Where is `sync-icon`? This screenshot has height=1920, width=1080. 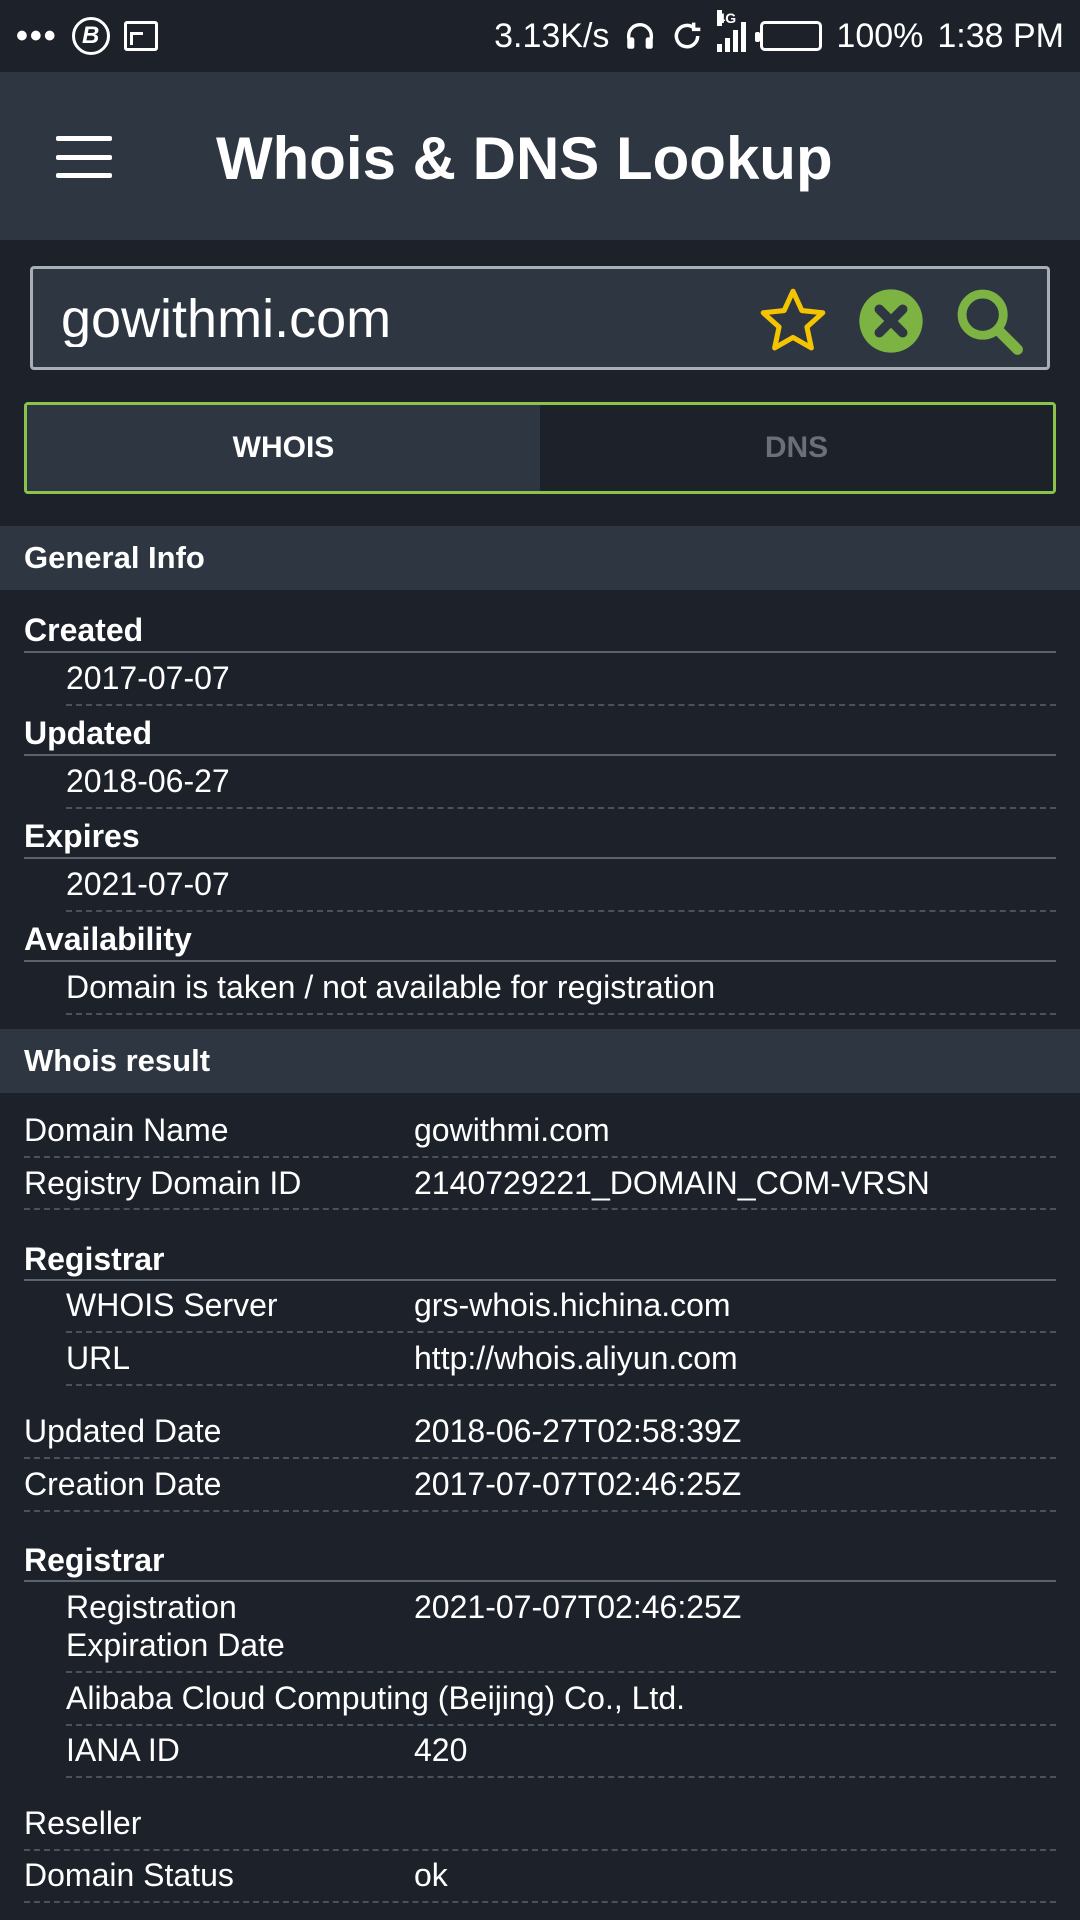 sync-icon is located at coordinates (688, 35).